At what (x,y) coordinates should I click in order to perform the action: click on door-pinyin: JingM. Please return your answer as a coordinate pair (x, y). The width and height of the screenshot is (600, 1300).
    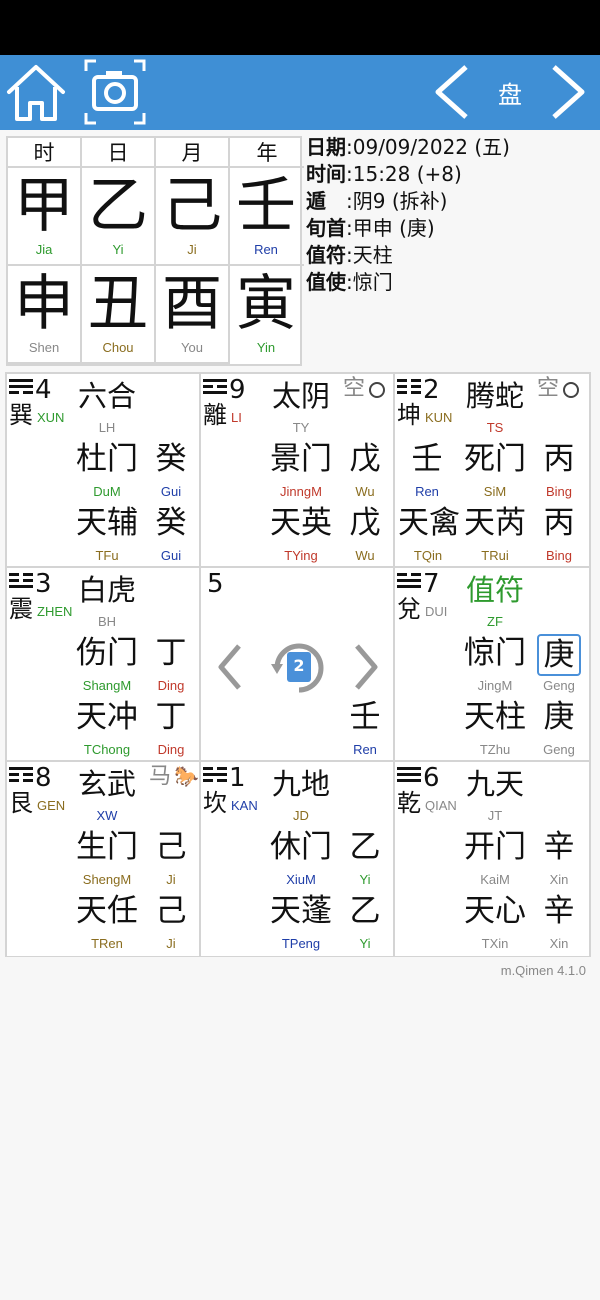
    Looking at the image, I should click on (495, 685).